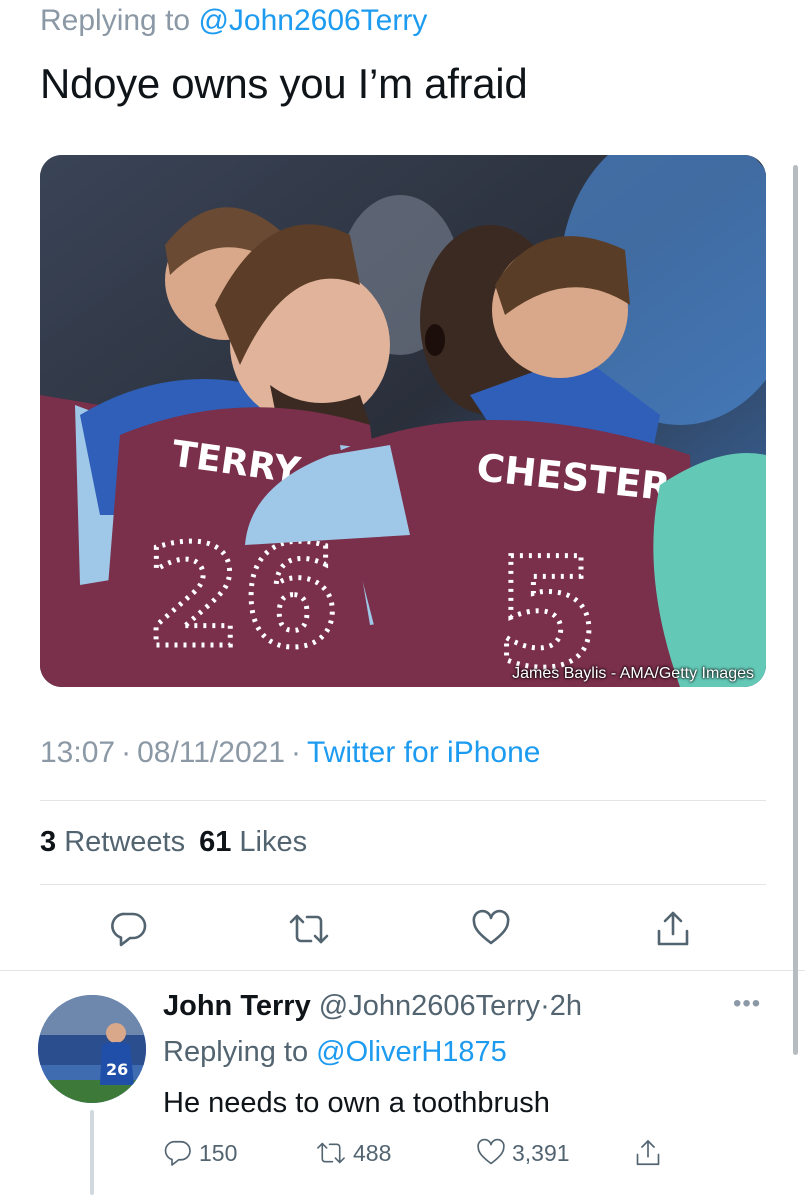 This screenshot has height=1200, width=805. Describe the element at coordinates (125, 842) in the screenshot. I see `retweets-label: Retweets` at that location.